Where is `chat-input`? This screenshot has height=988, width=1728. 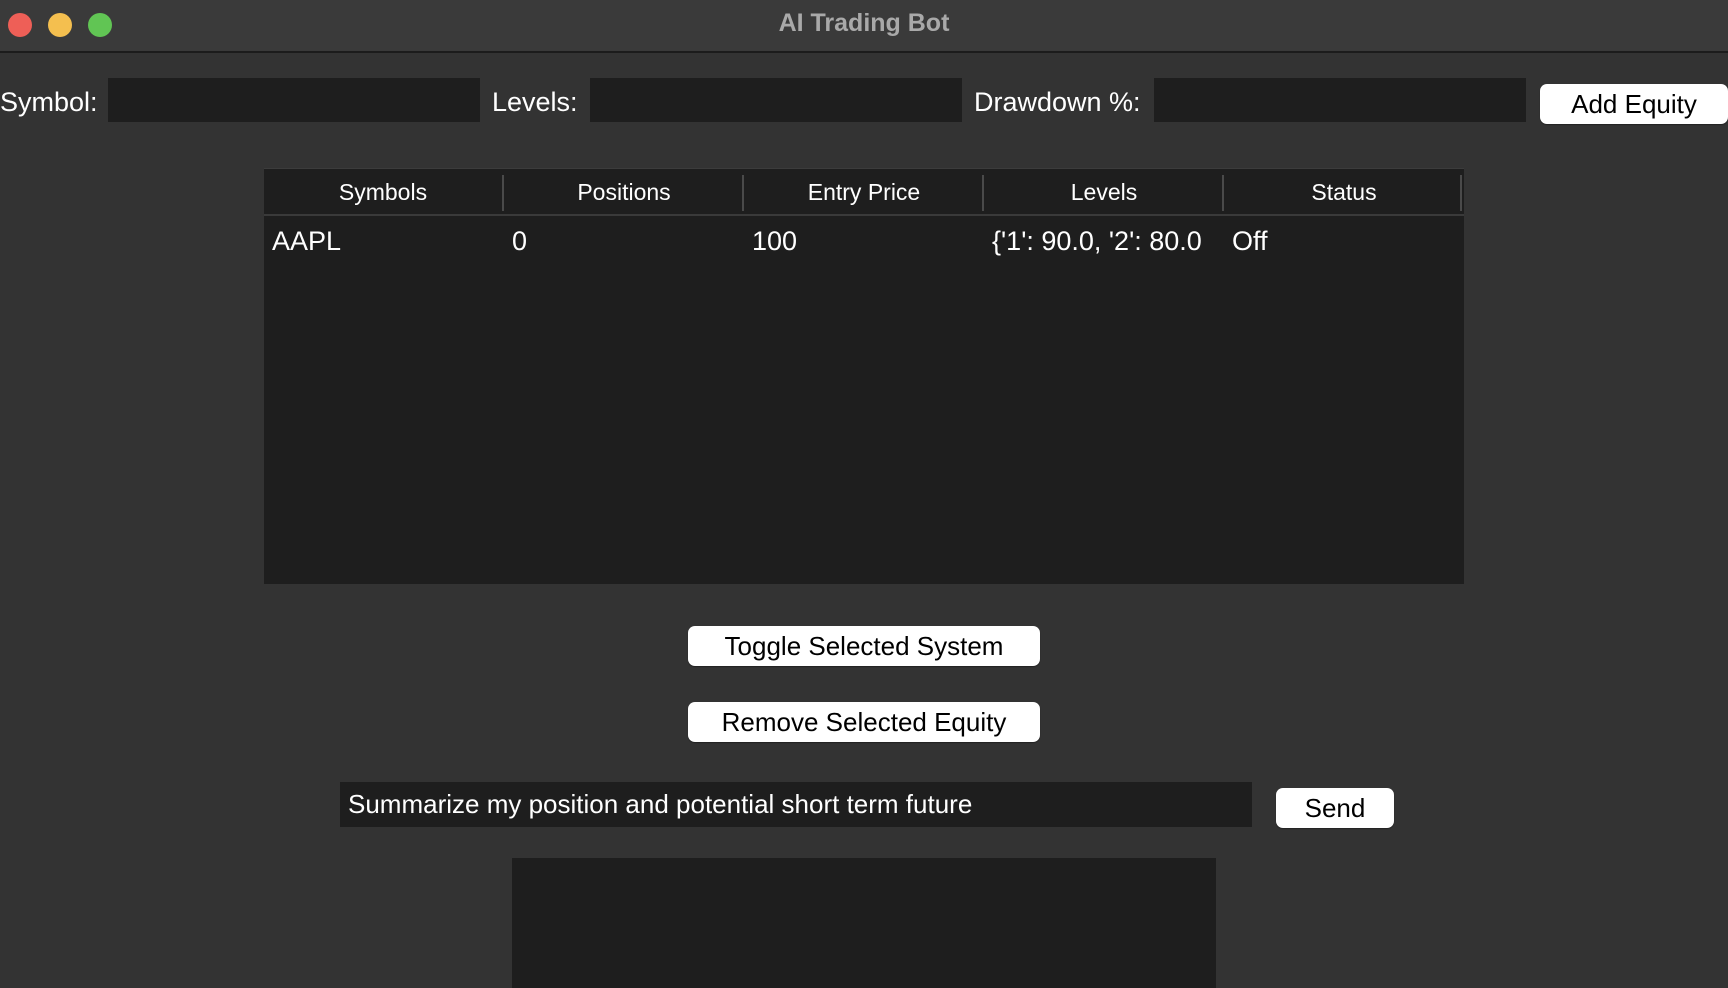
chat-input is located at coordinates (796, 804).